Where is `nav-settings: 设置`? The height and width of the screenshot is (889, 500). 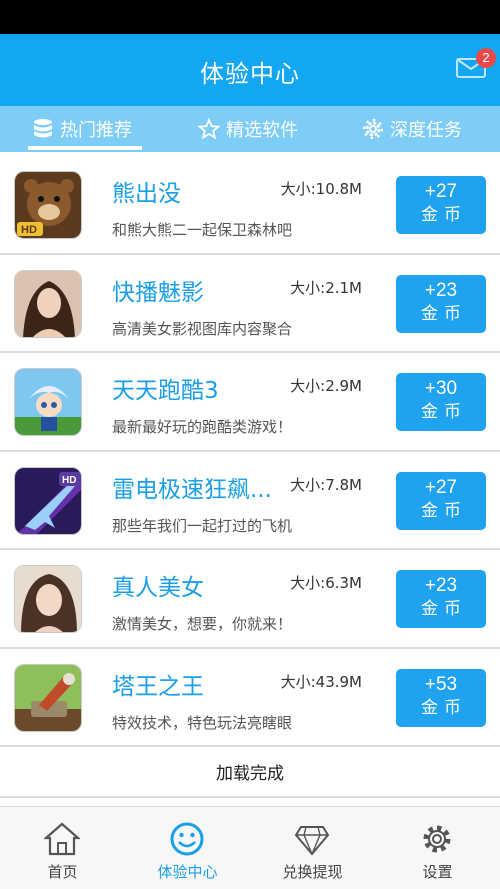
nav-settings: 设置 is located at coordinates (437, 848).